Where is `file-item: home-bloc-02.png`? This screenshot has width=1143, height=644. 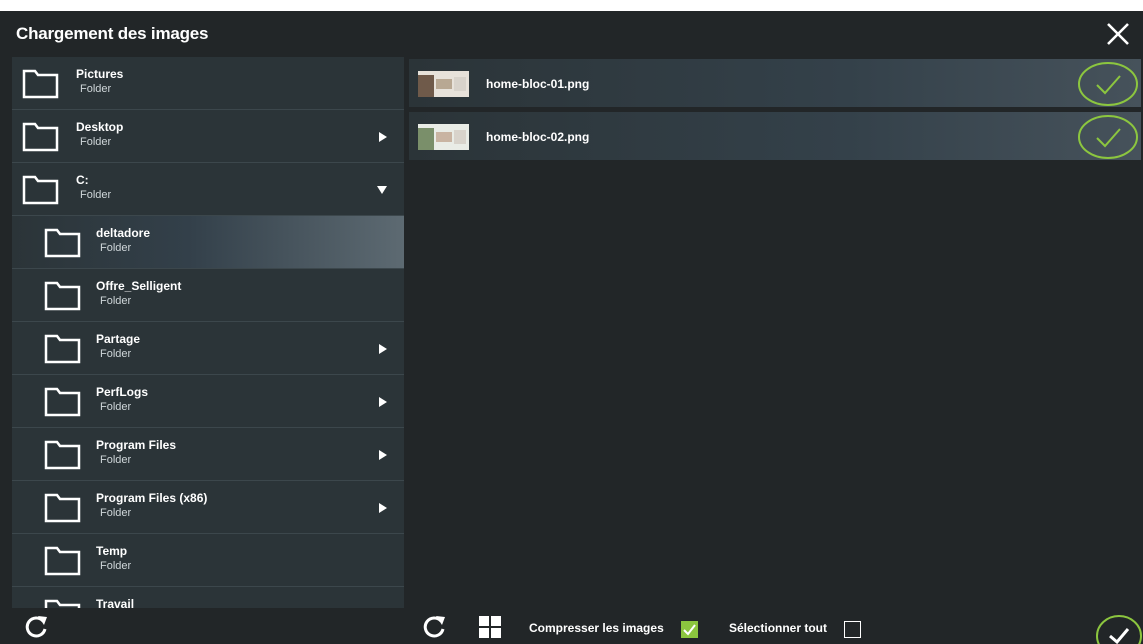 file-item: home-bloc-02.png is located at coordinates (775, 136).